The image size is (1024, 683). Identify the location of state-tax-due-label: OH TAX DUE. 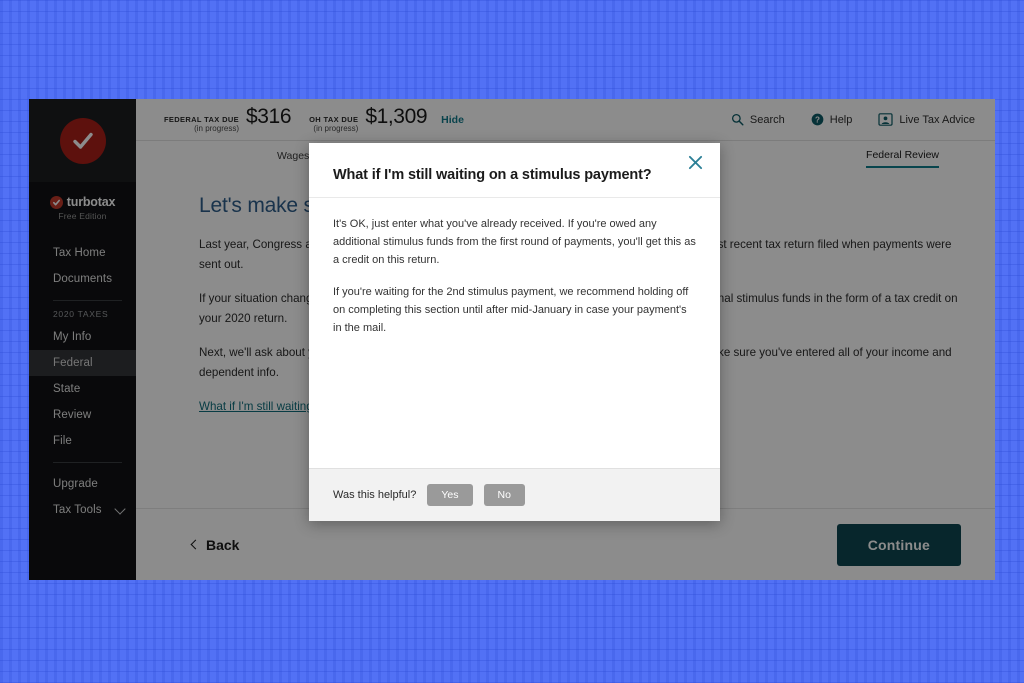
(334, 119).